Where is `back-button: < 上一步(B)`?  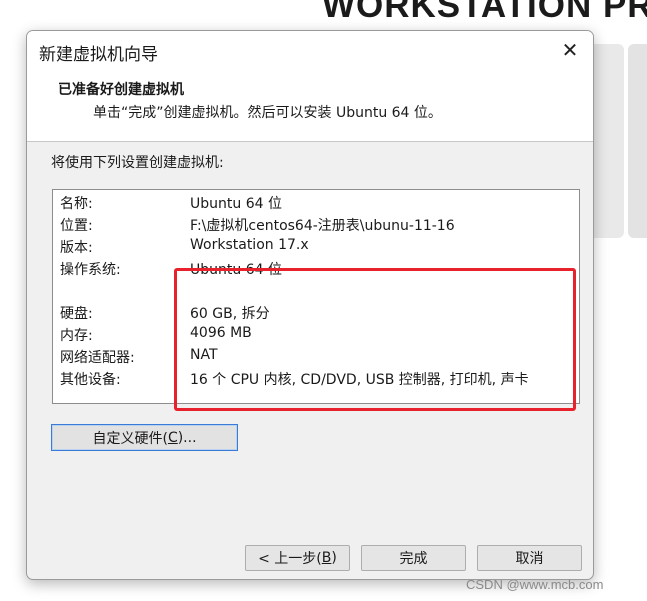
back-button: < 上一步(B) is located at coordinates (297, 558).